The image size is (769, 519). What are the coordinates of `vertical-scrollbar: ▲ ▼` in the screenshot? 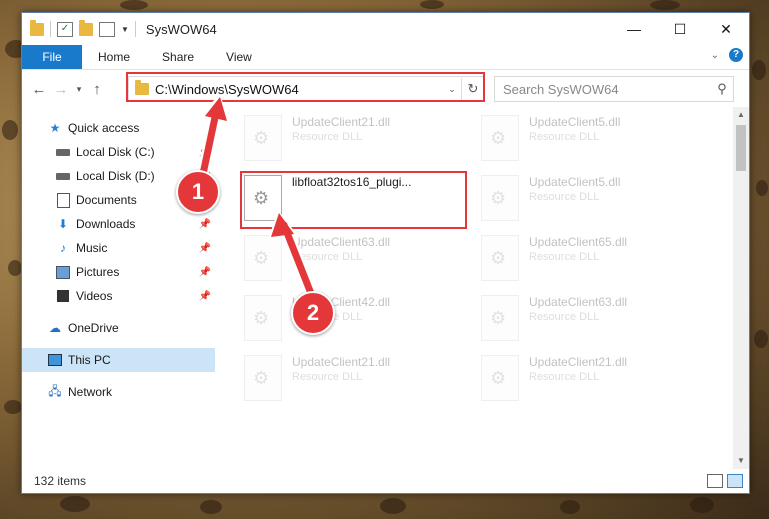 It's located at (741, 288).